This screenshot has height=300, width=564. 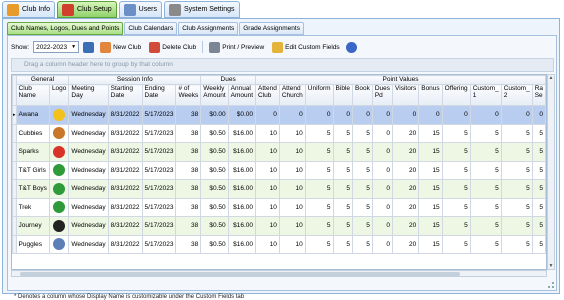 I want to click on info-icon, so click(x=351, y=47).